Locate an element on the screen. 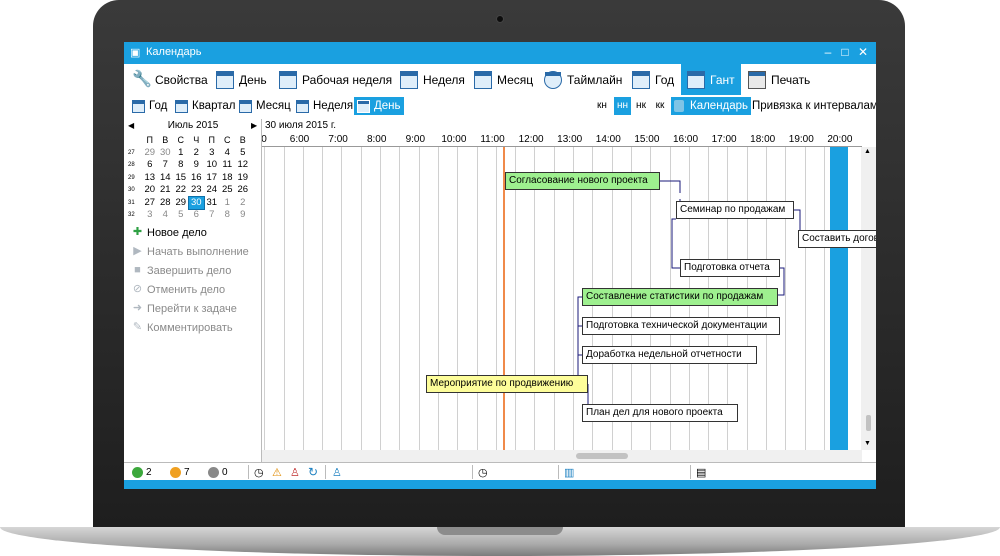 Image resolution: width=1000 pixels, height=556 pixels. time-icon: ◷ is located at coordinates (483, 472).